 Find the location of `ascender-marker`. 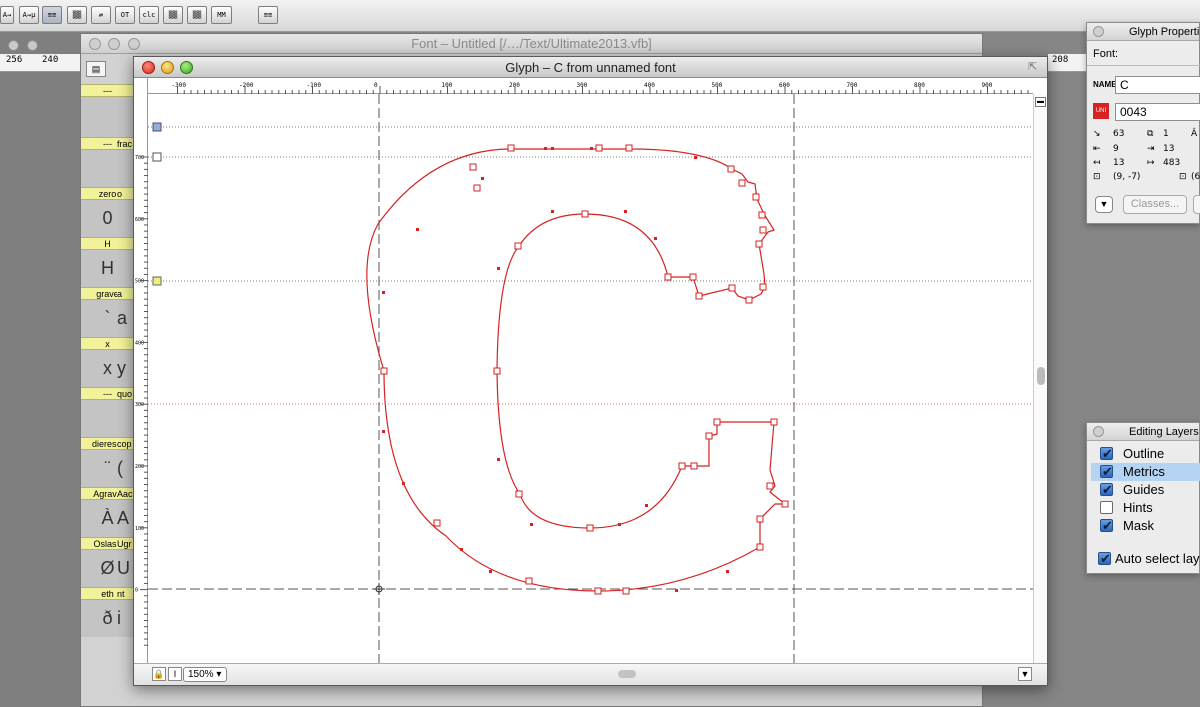

ascender-marker is located at coordinates (157, 127).